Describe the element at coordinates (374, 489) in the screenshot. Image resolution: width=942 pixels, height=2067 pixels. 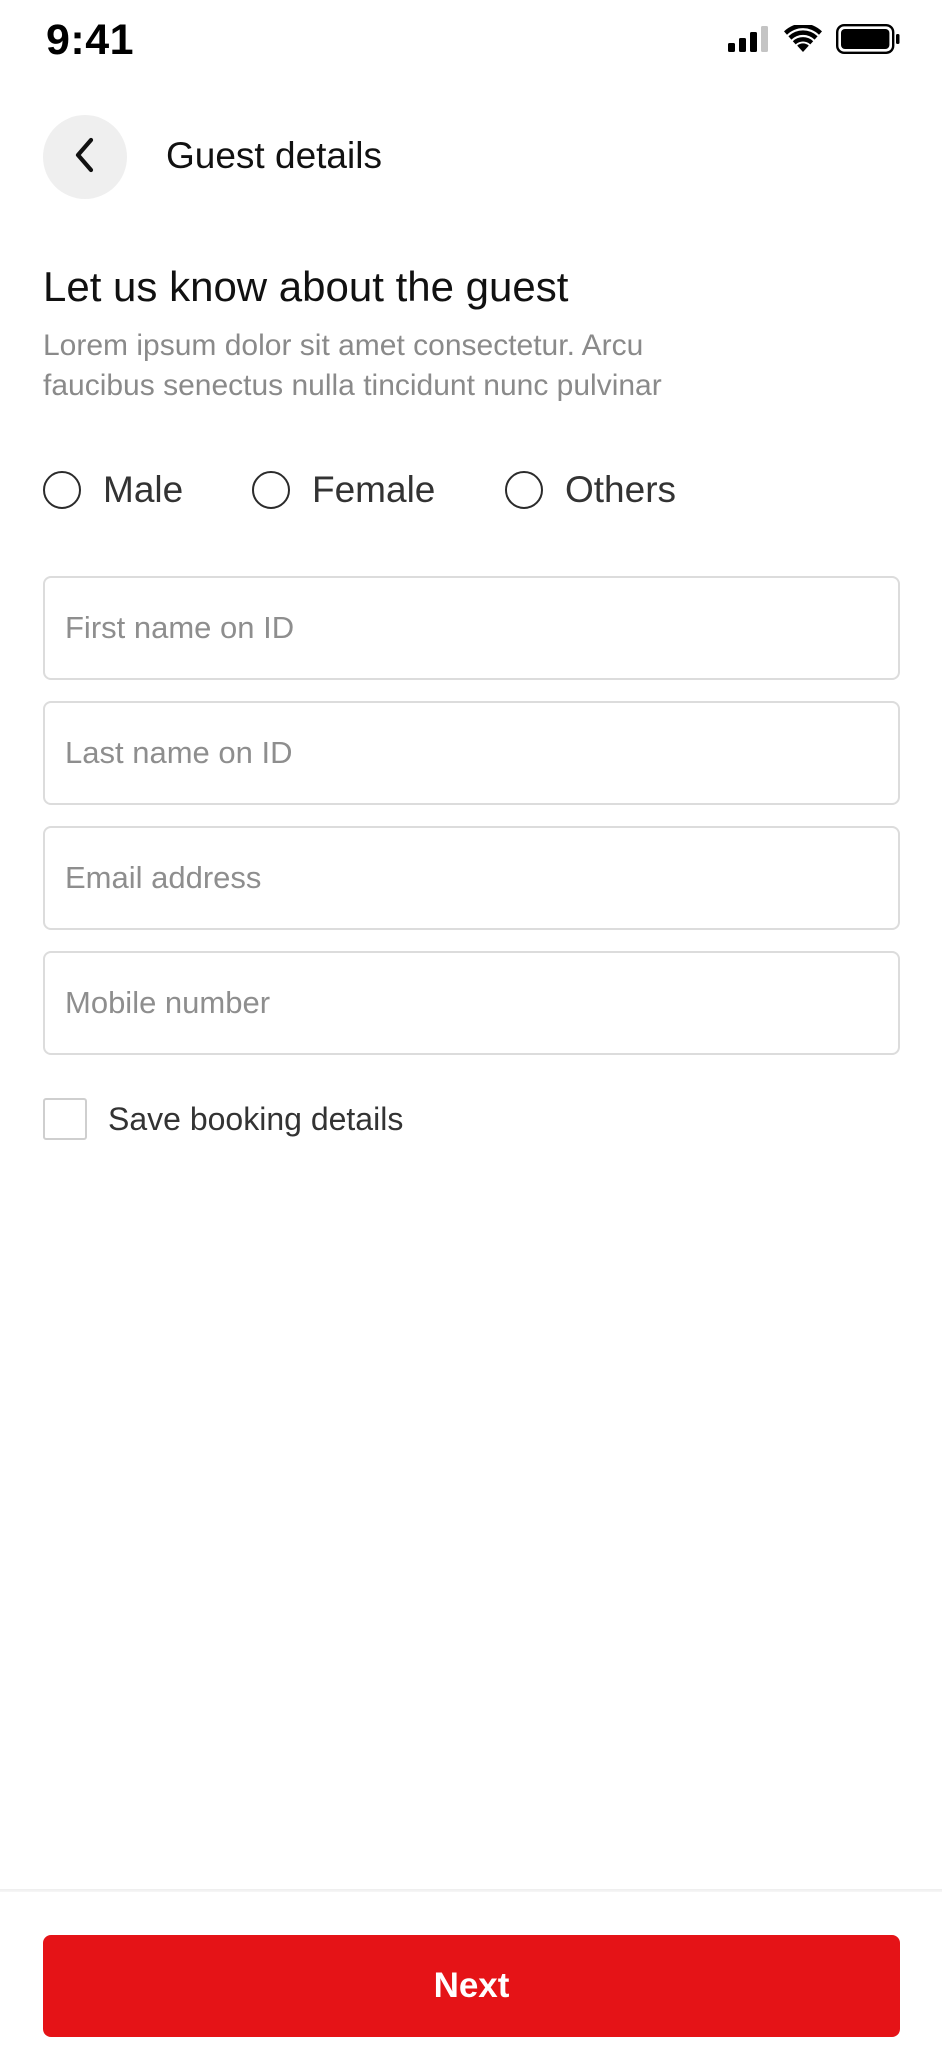
I see `radio-label: Female` at that location.